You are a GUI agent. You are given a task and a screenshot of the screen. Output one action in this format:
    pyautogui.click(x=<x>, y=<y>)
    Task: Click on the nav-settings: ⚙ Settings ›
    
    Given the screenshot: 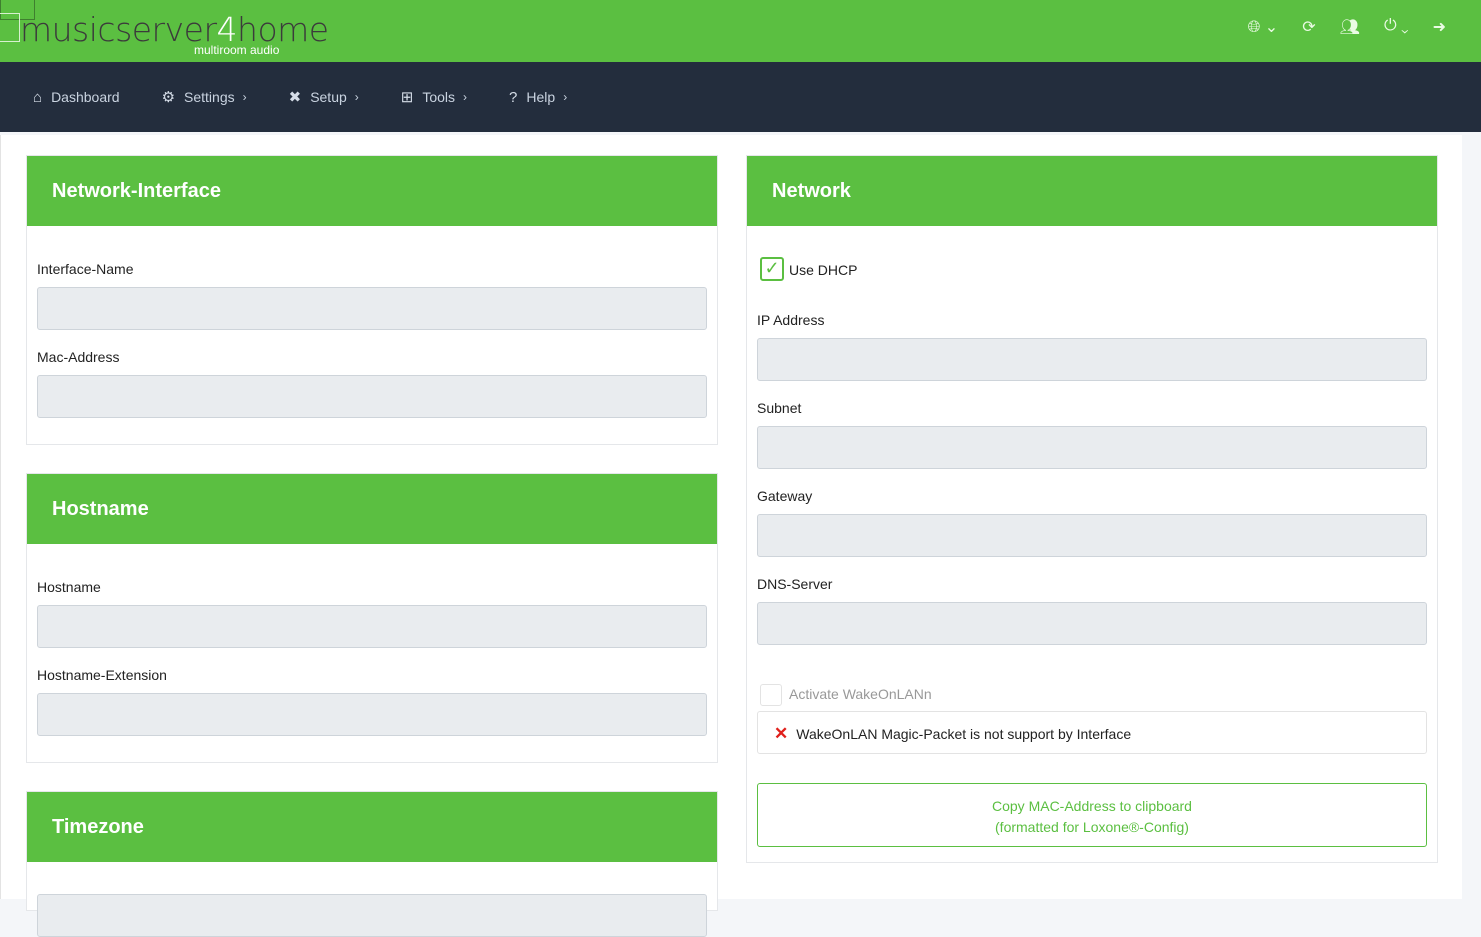 What is the action you would take?
    pyautogui.click(x=204, y=97)
    